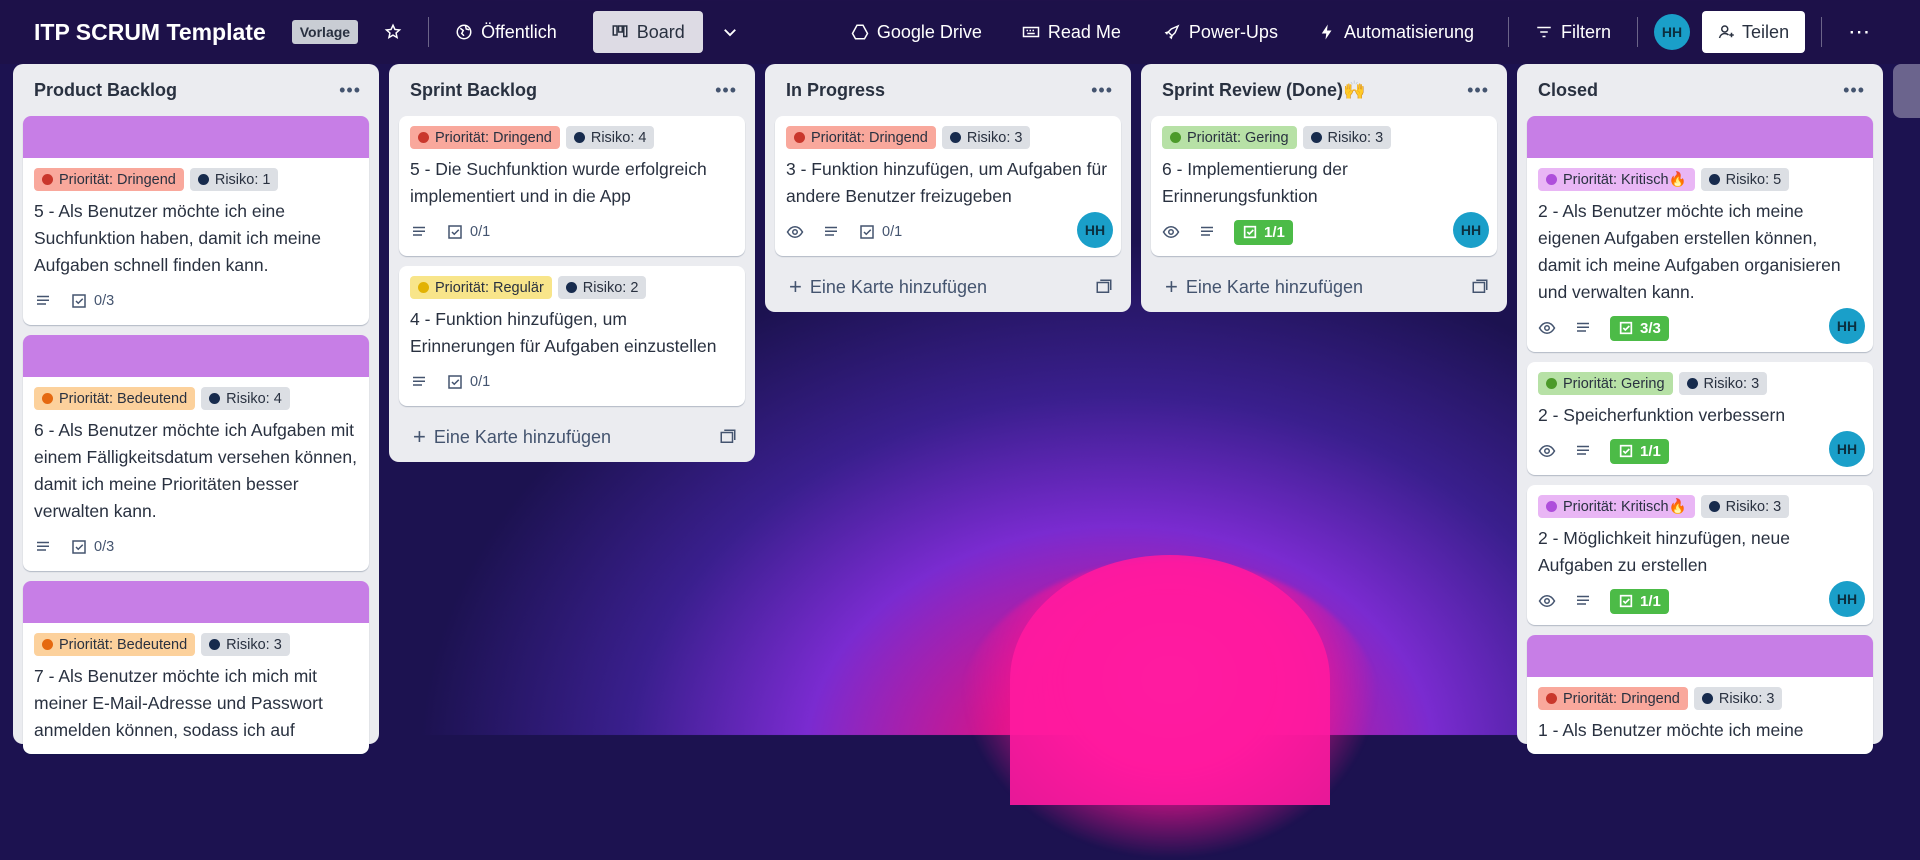 Image resolution: width=1920 pixels, height=860 pixels. I want to click on more-icon: ⋯, so click(1860, 31).